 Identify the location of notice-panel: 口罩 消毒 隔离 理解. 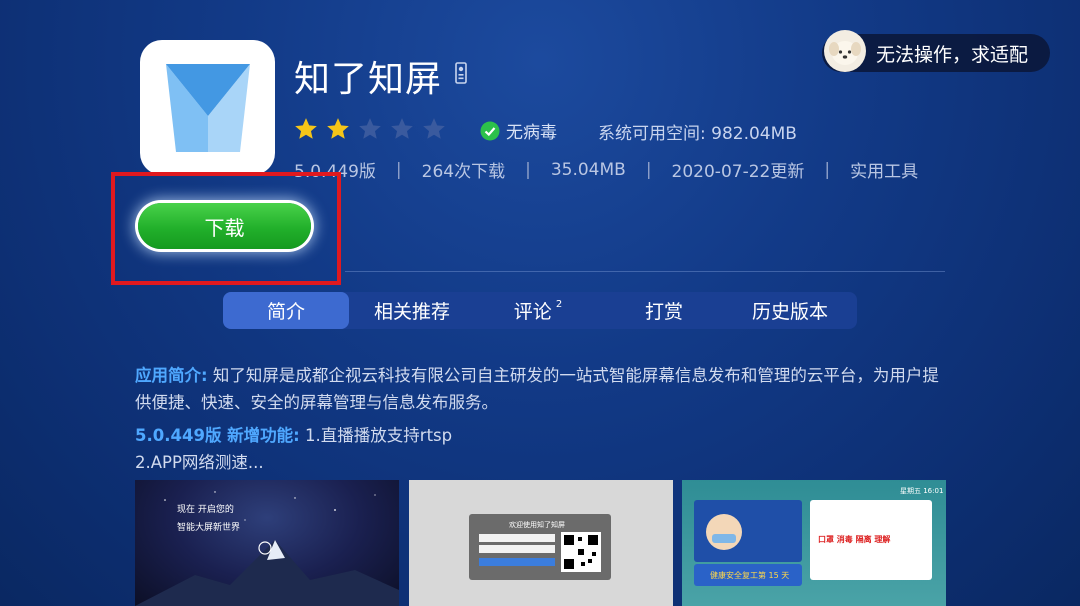
(871, 540).